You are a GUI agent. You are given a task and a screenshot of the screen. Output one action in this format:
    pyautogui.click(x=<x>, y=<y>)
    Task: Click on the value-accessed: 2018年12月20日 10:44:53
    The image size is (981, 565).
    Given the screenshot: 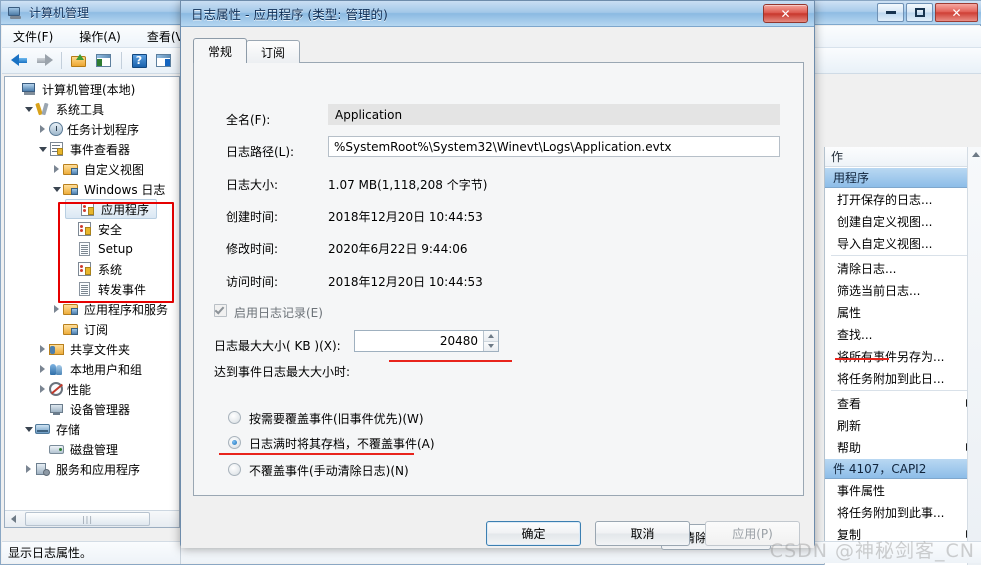 What is the action you would take?
    pyautogui.click(x=405, y=282)
    